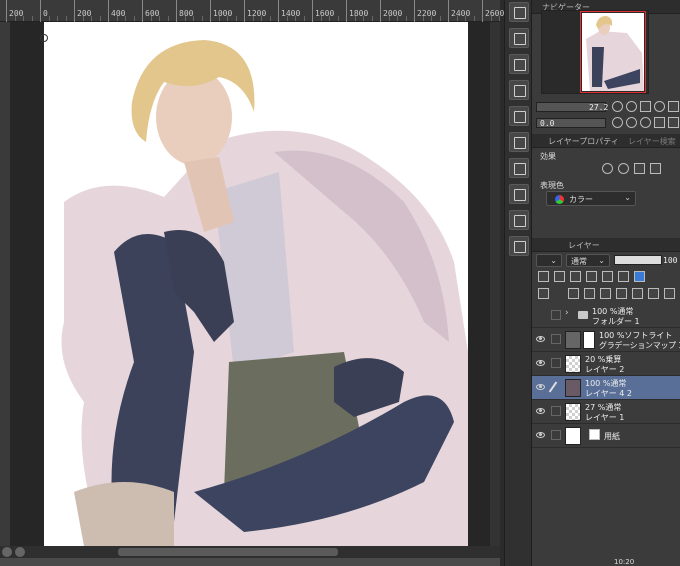 Image resolution: width=680 pixels, height=566 pixels. I want to click on ruler-tick: 0, so click(44, 11).